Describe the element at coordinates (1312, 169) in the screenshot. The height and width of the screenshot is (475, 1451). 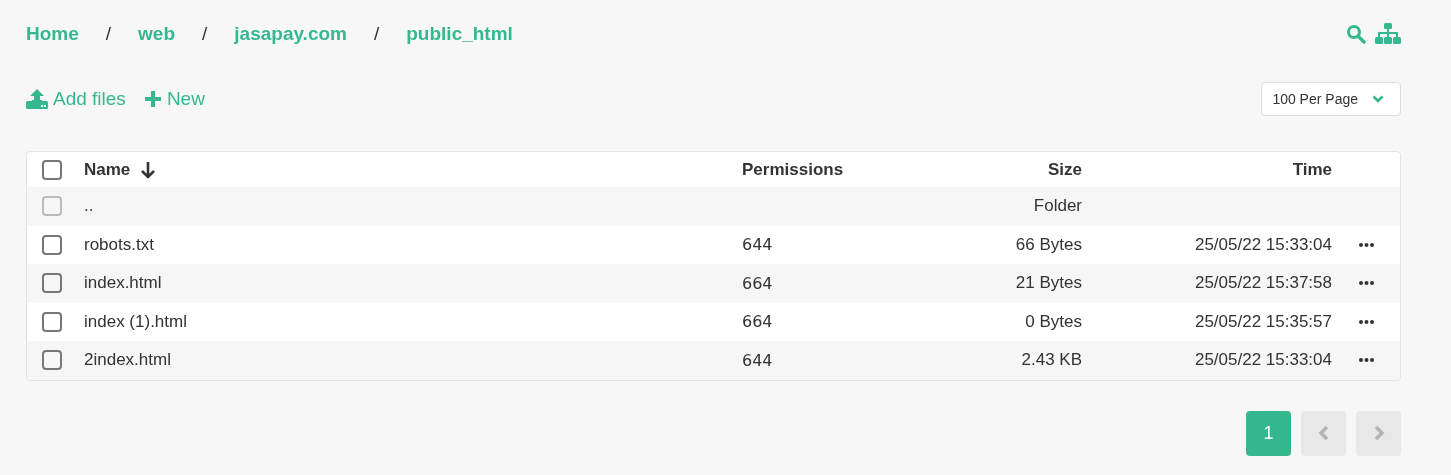
I see `column-header: Time` at that location.